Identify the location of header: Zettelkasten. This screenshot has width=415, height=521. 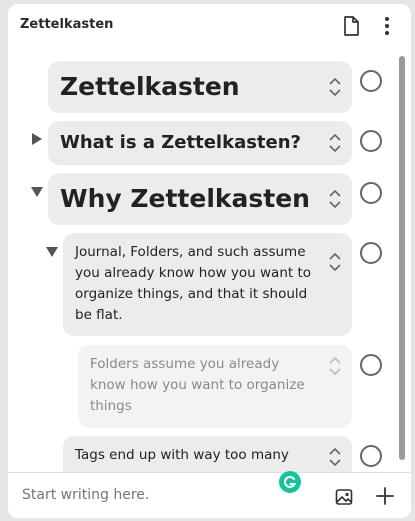
(209, 25).